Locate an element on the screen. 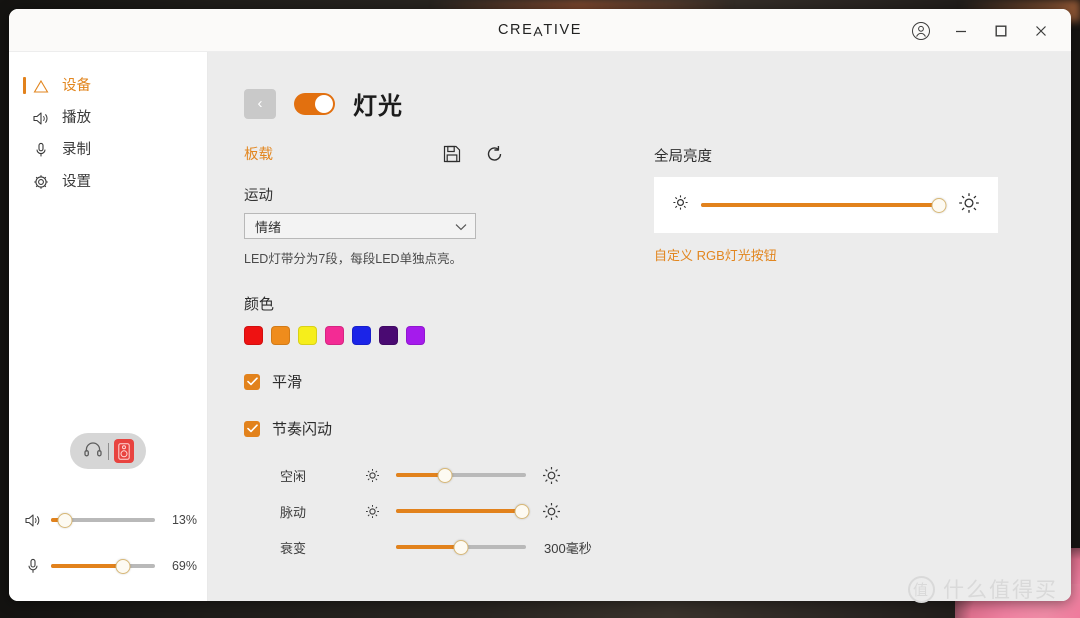  volume-icon is located at coordinates (32, 520).